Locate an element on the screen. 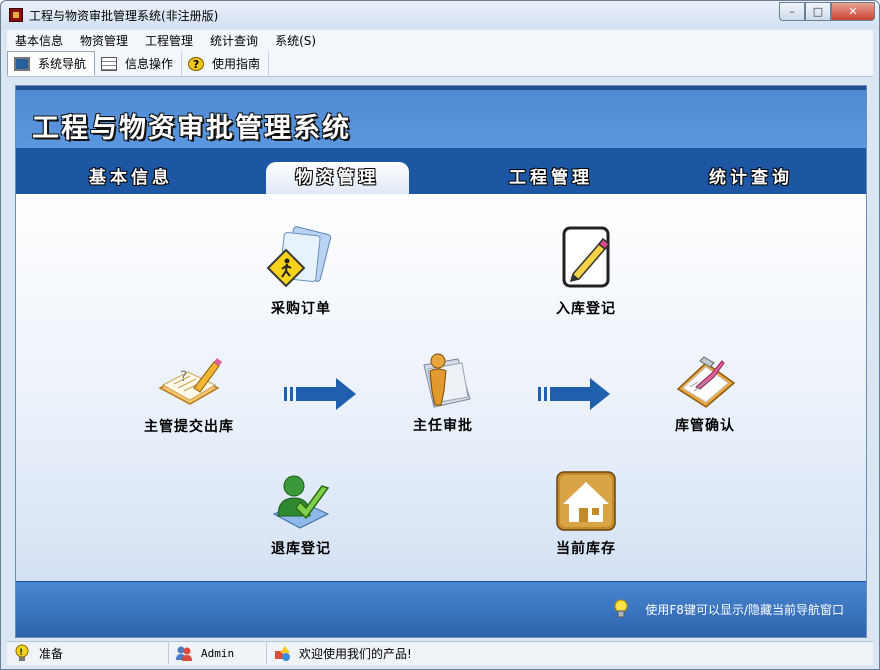  status-user-text: Admin is located at coordinates (218, 653).